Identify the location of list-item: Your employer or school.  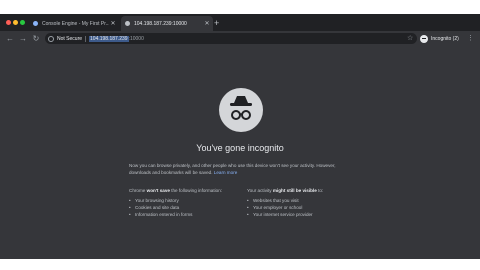
(302, 207).